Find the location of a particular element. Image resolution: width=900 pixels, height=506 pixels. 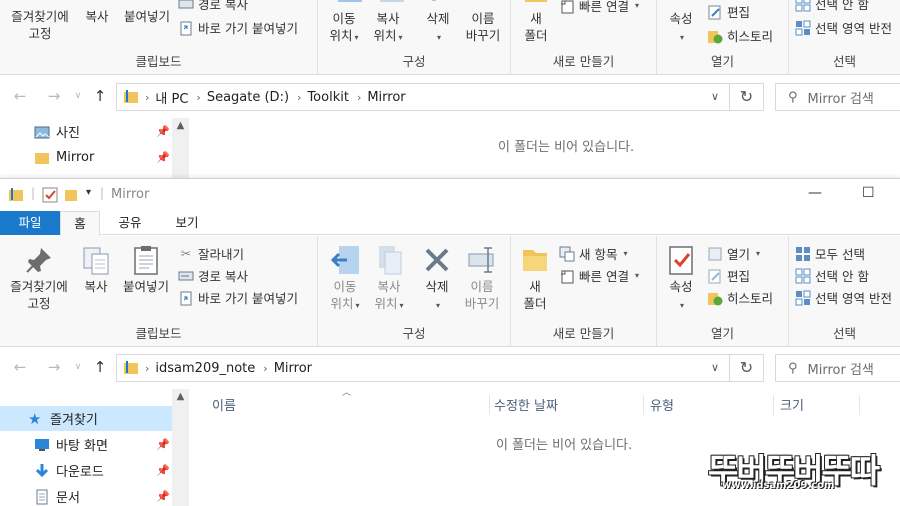

select-none-button-back: 선택 안 함 is located at coordinates (832, 6).